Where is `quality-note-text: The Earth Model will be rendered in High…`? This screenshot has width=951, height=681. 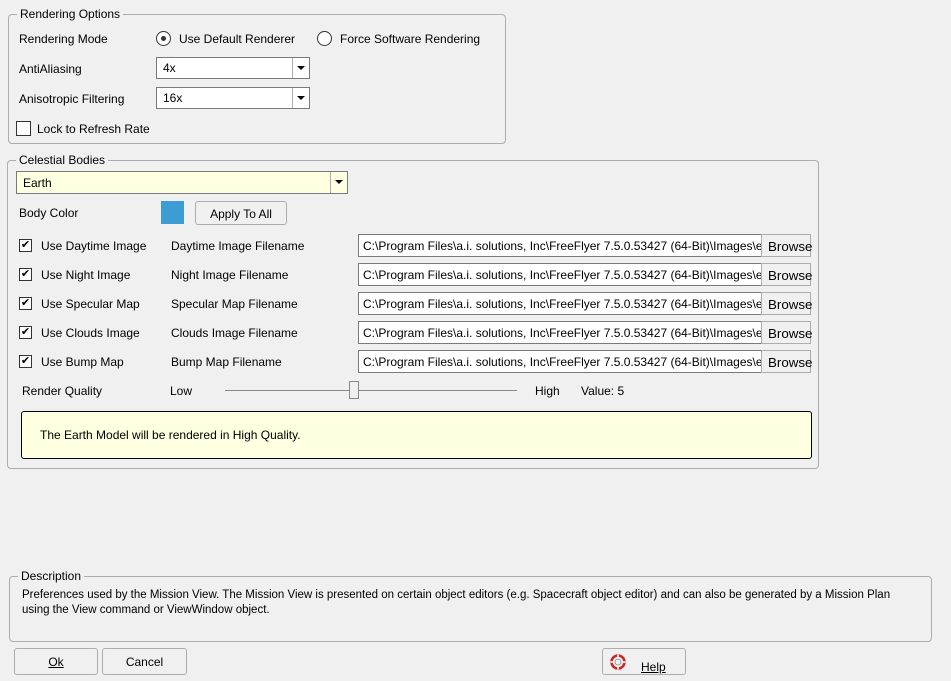
quality-note-text: The Earth Model will be rendered in High… is located at coordinates (170, 435).